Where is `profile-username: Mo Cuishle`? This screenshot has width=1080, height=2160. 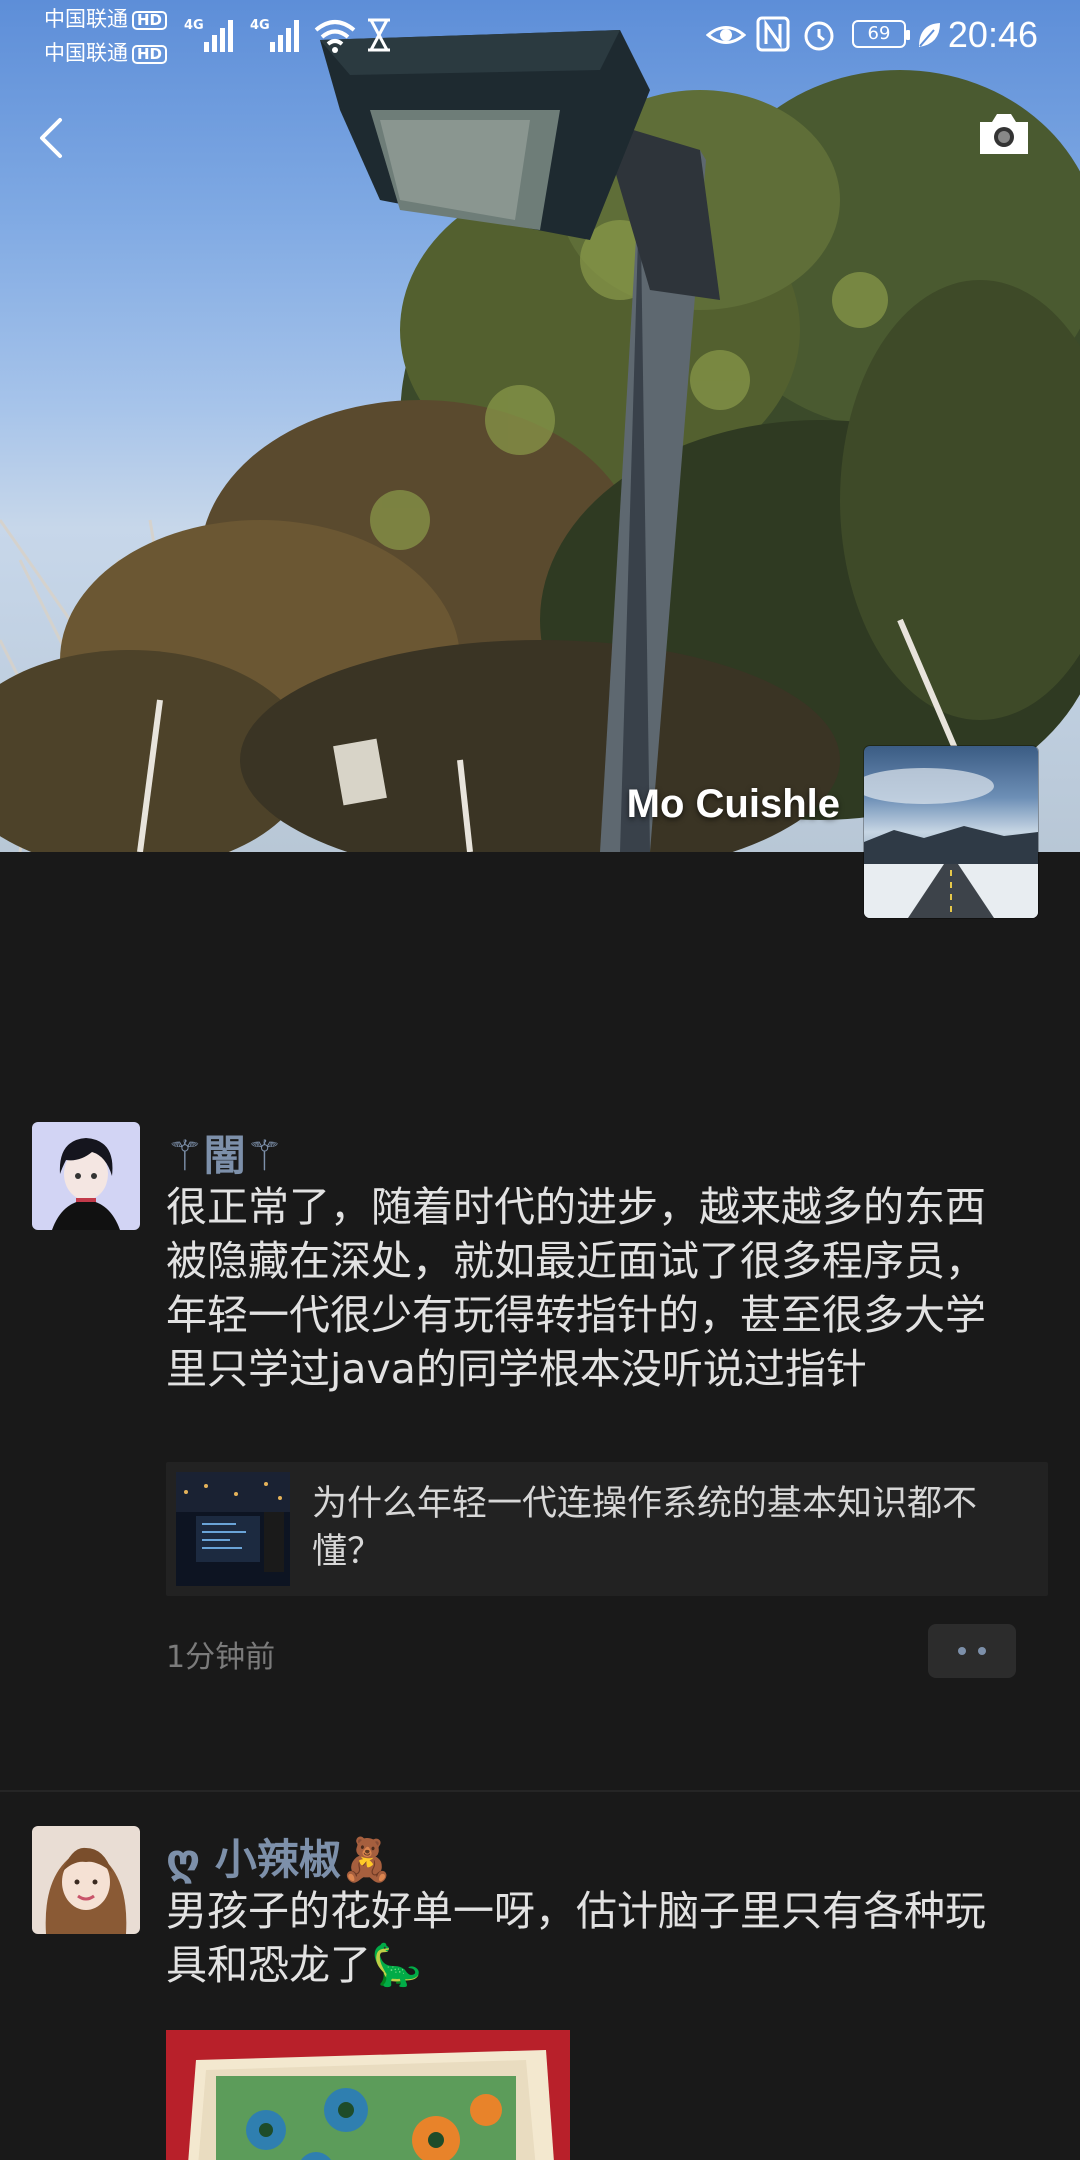 profile-username: Mo Cuishle is located at coordinates (733, 804).